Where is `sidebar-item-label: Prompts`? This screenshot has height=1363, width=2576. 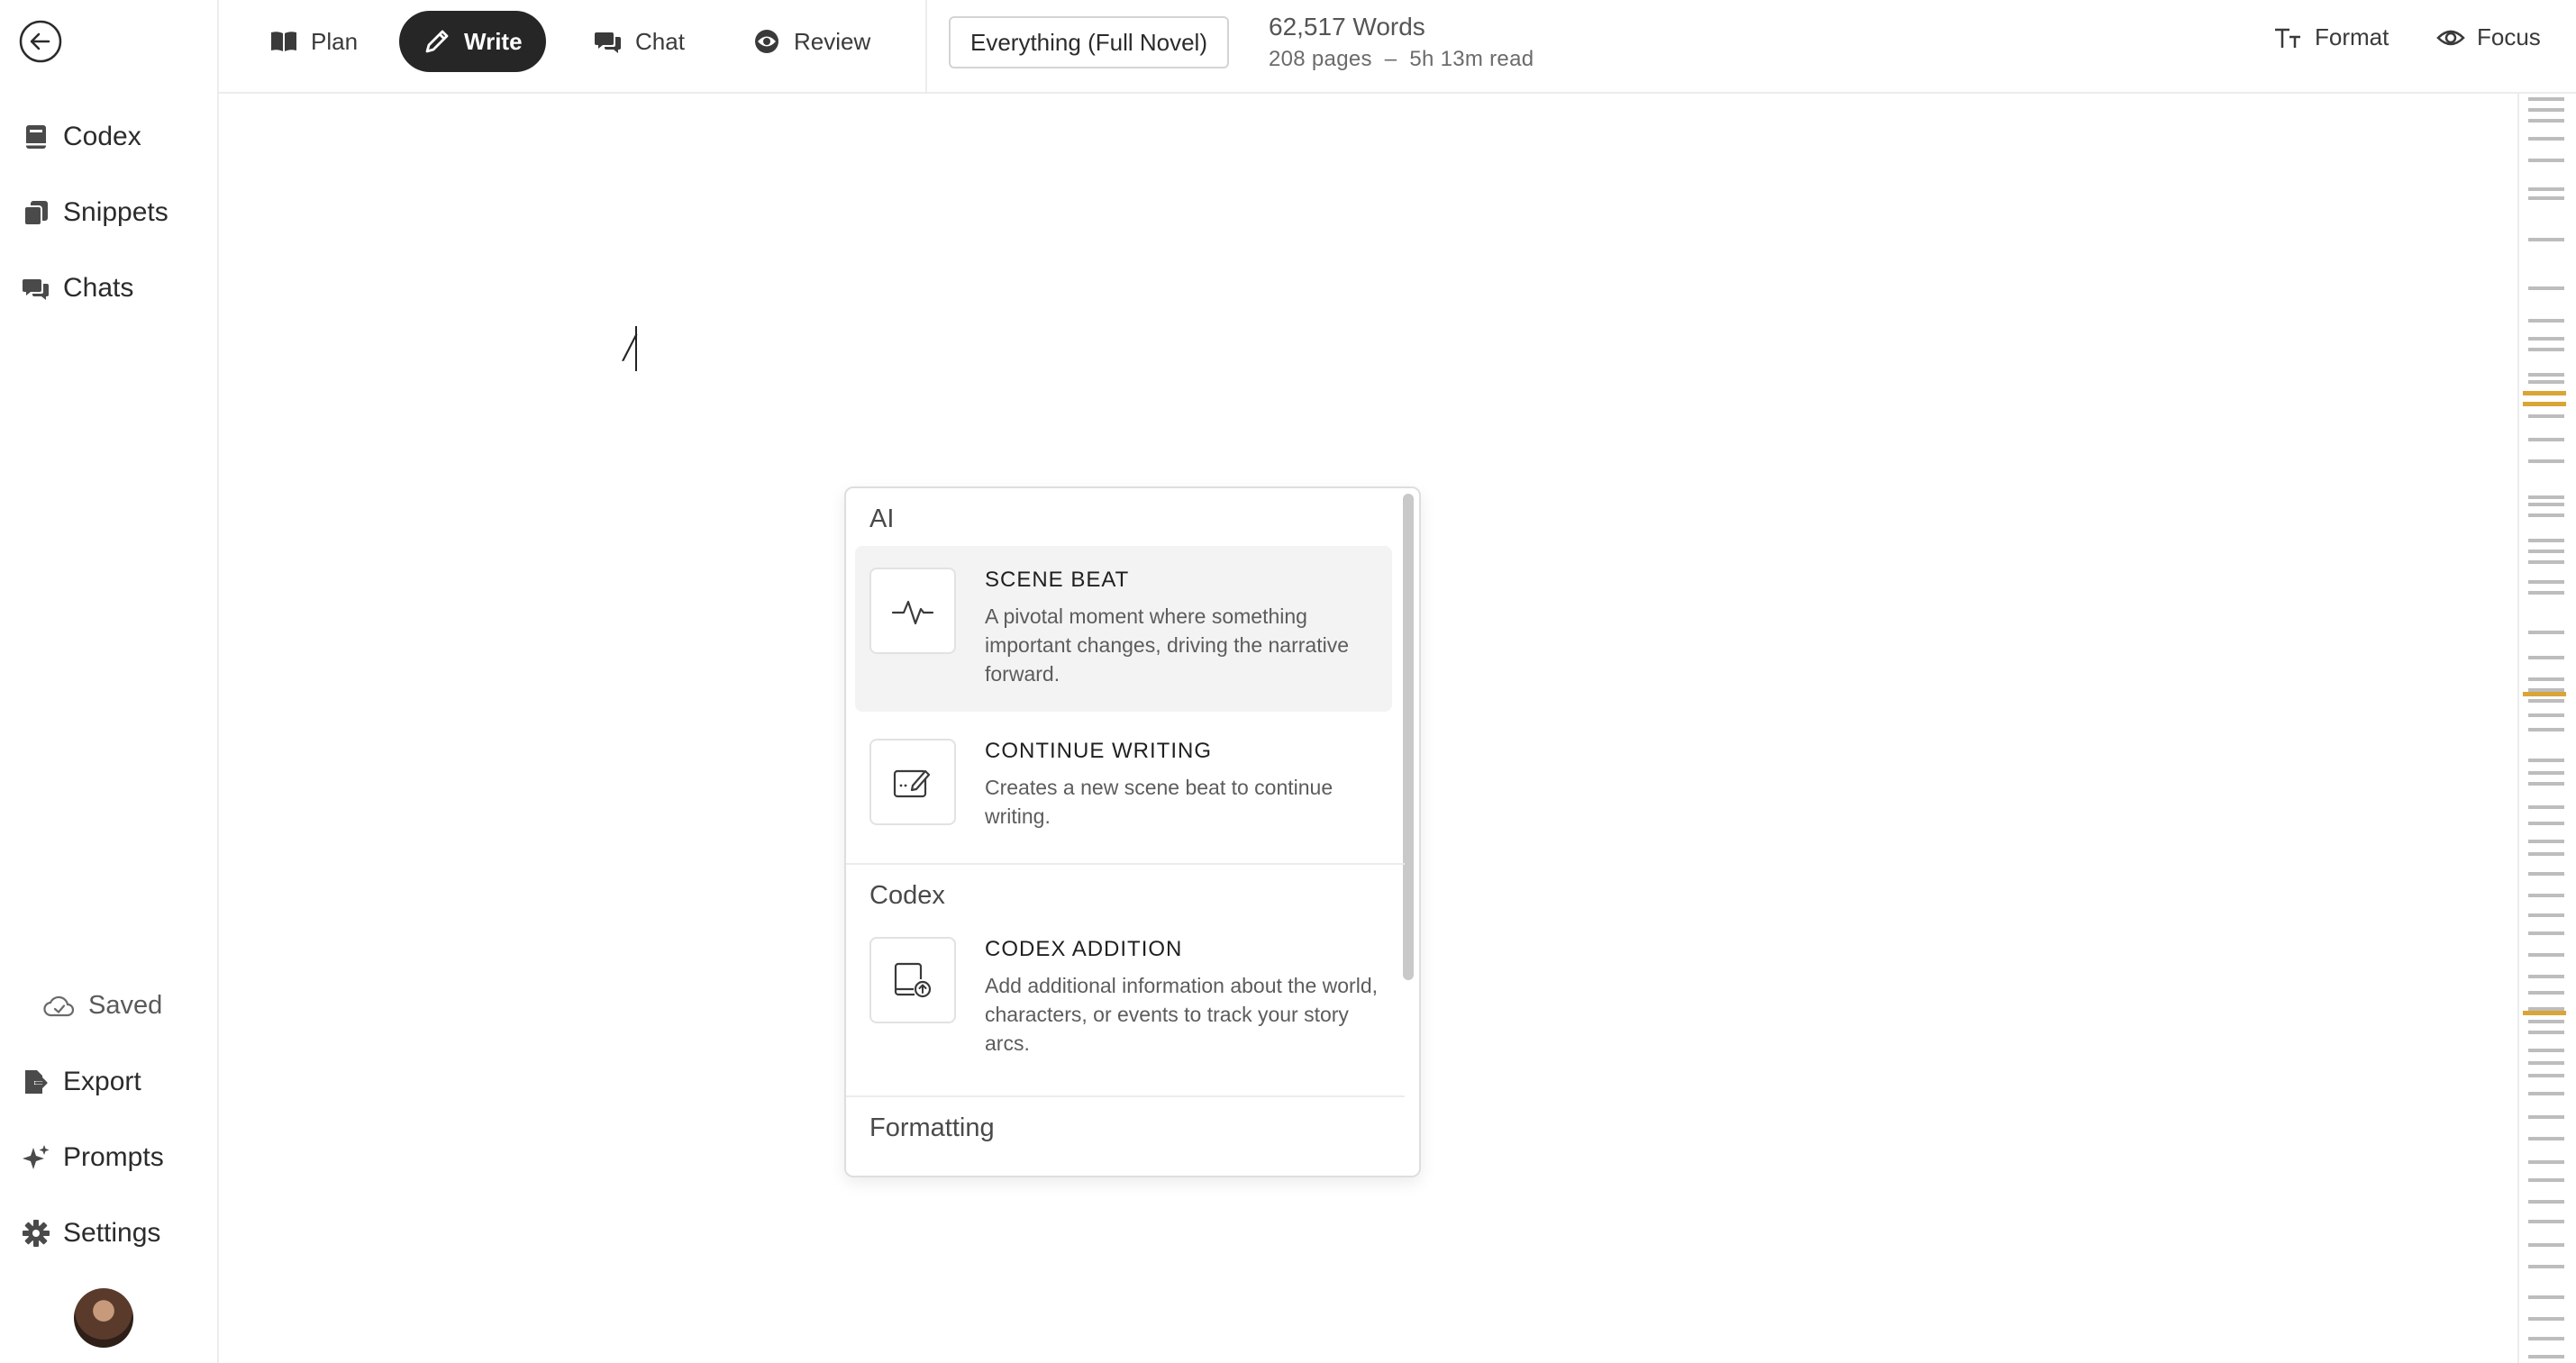
sidebar-item-label: Prompts is located at coordinates (113, 1157).